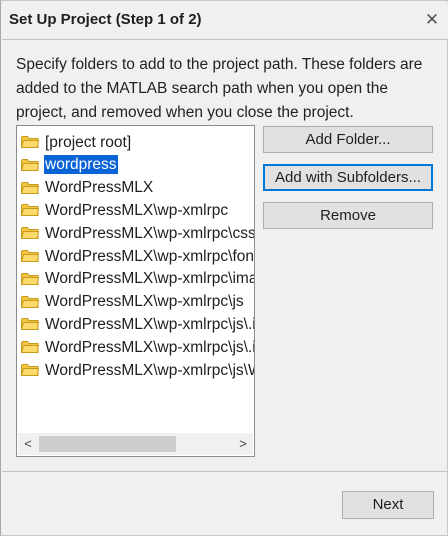  Describe the element at coordinates (150, 256) in the screenshot. I see `folder-label: WordPressMLX\wp-xmlrpc\font` at that location.